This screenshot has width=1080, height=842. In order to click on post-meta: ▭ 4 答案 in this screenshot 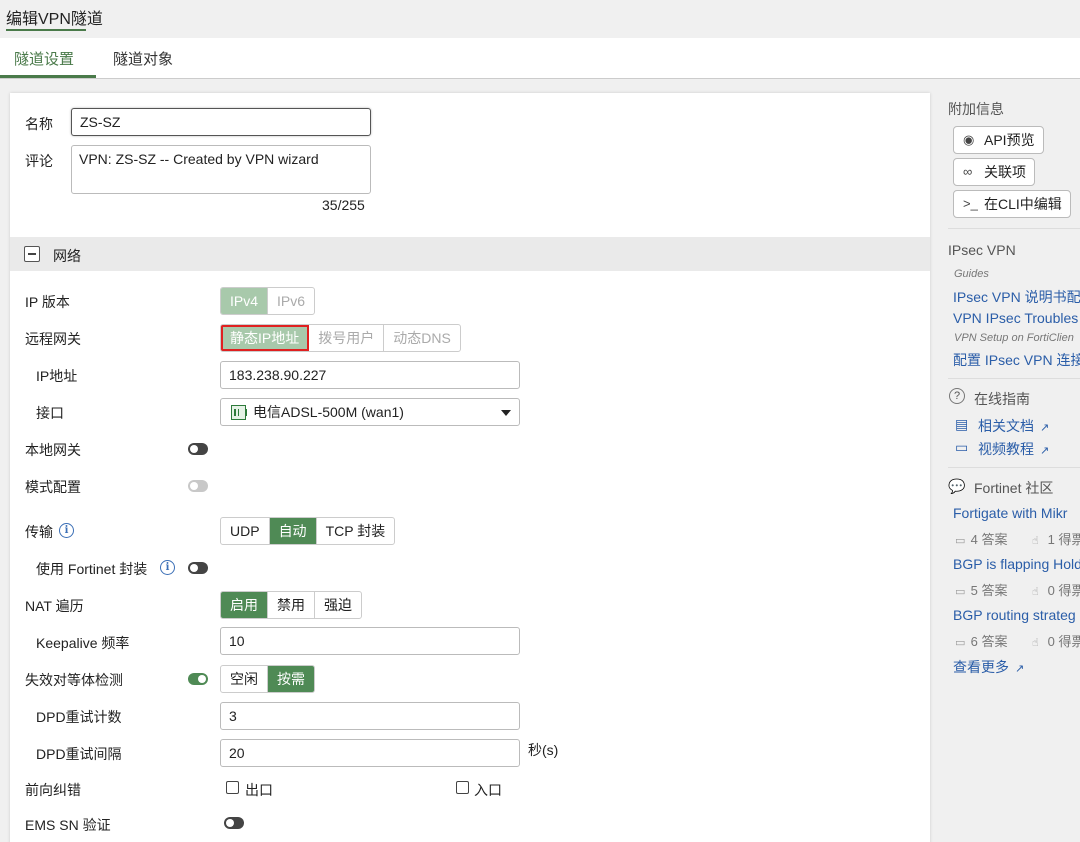, I will do `click(981, 538)`.